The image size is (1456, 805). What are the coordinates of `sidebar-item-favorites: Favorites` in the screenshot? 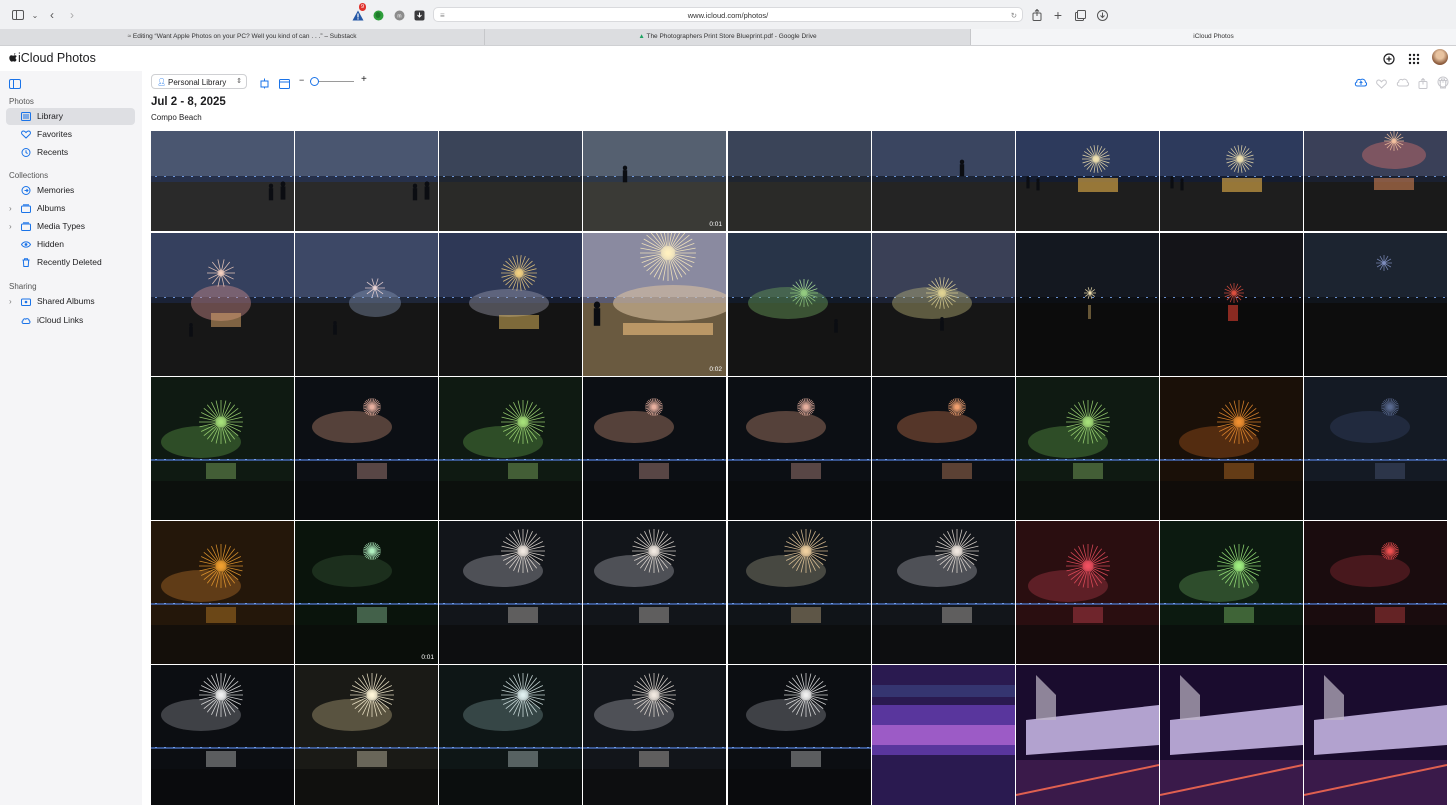 It's located at (70, 134).